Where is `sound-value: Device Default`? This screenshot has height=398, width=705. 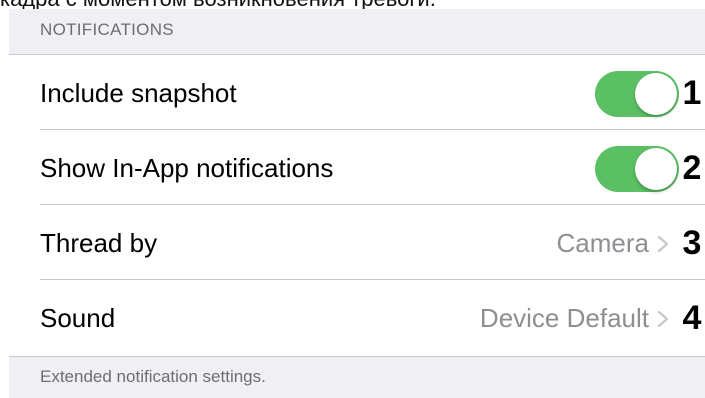
sound-value: Device Default is located at coordinates (564, 318).